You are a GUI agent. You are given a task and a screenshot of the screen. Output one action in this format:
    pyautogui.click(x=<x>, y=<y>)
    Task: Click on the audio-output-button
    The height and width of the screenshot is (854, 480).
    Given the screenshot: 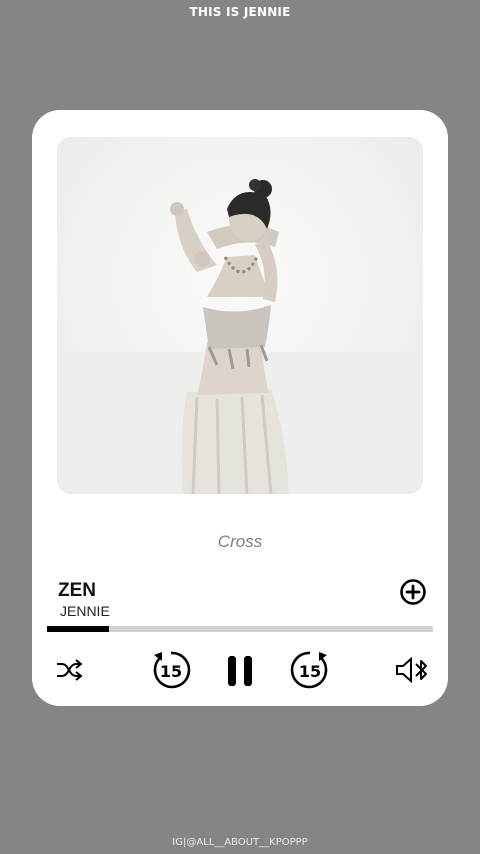 What is the action you would take?
    pyautogui.click(x=412, y=670)
    